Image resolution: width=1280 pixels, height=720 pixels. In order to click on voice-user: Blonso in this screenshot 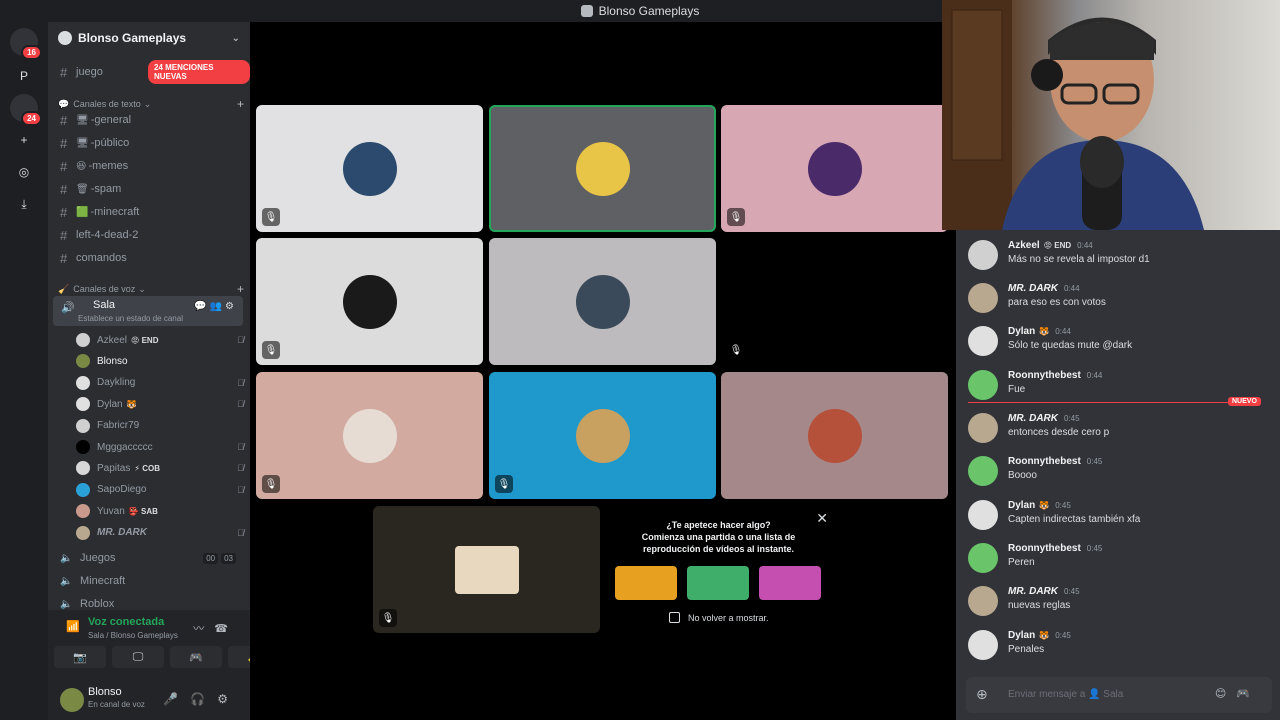, I will do `click(160, 361)`.